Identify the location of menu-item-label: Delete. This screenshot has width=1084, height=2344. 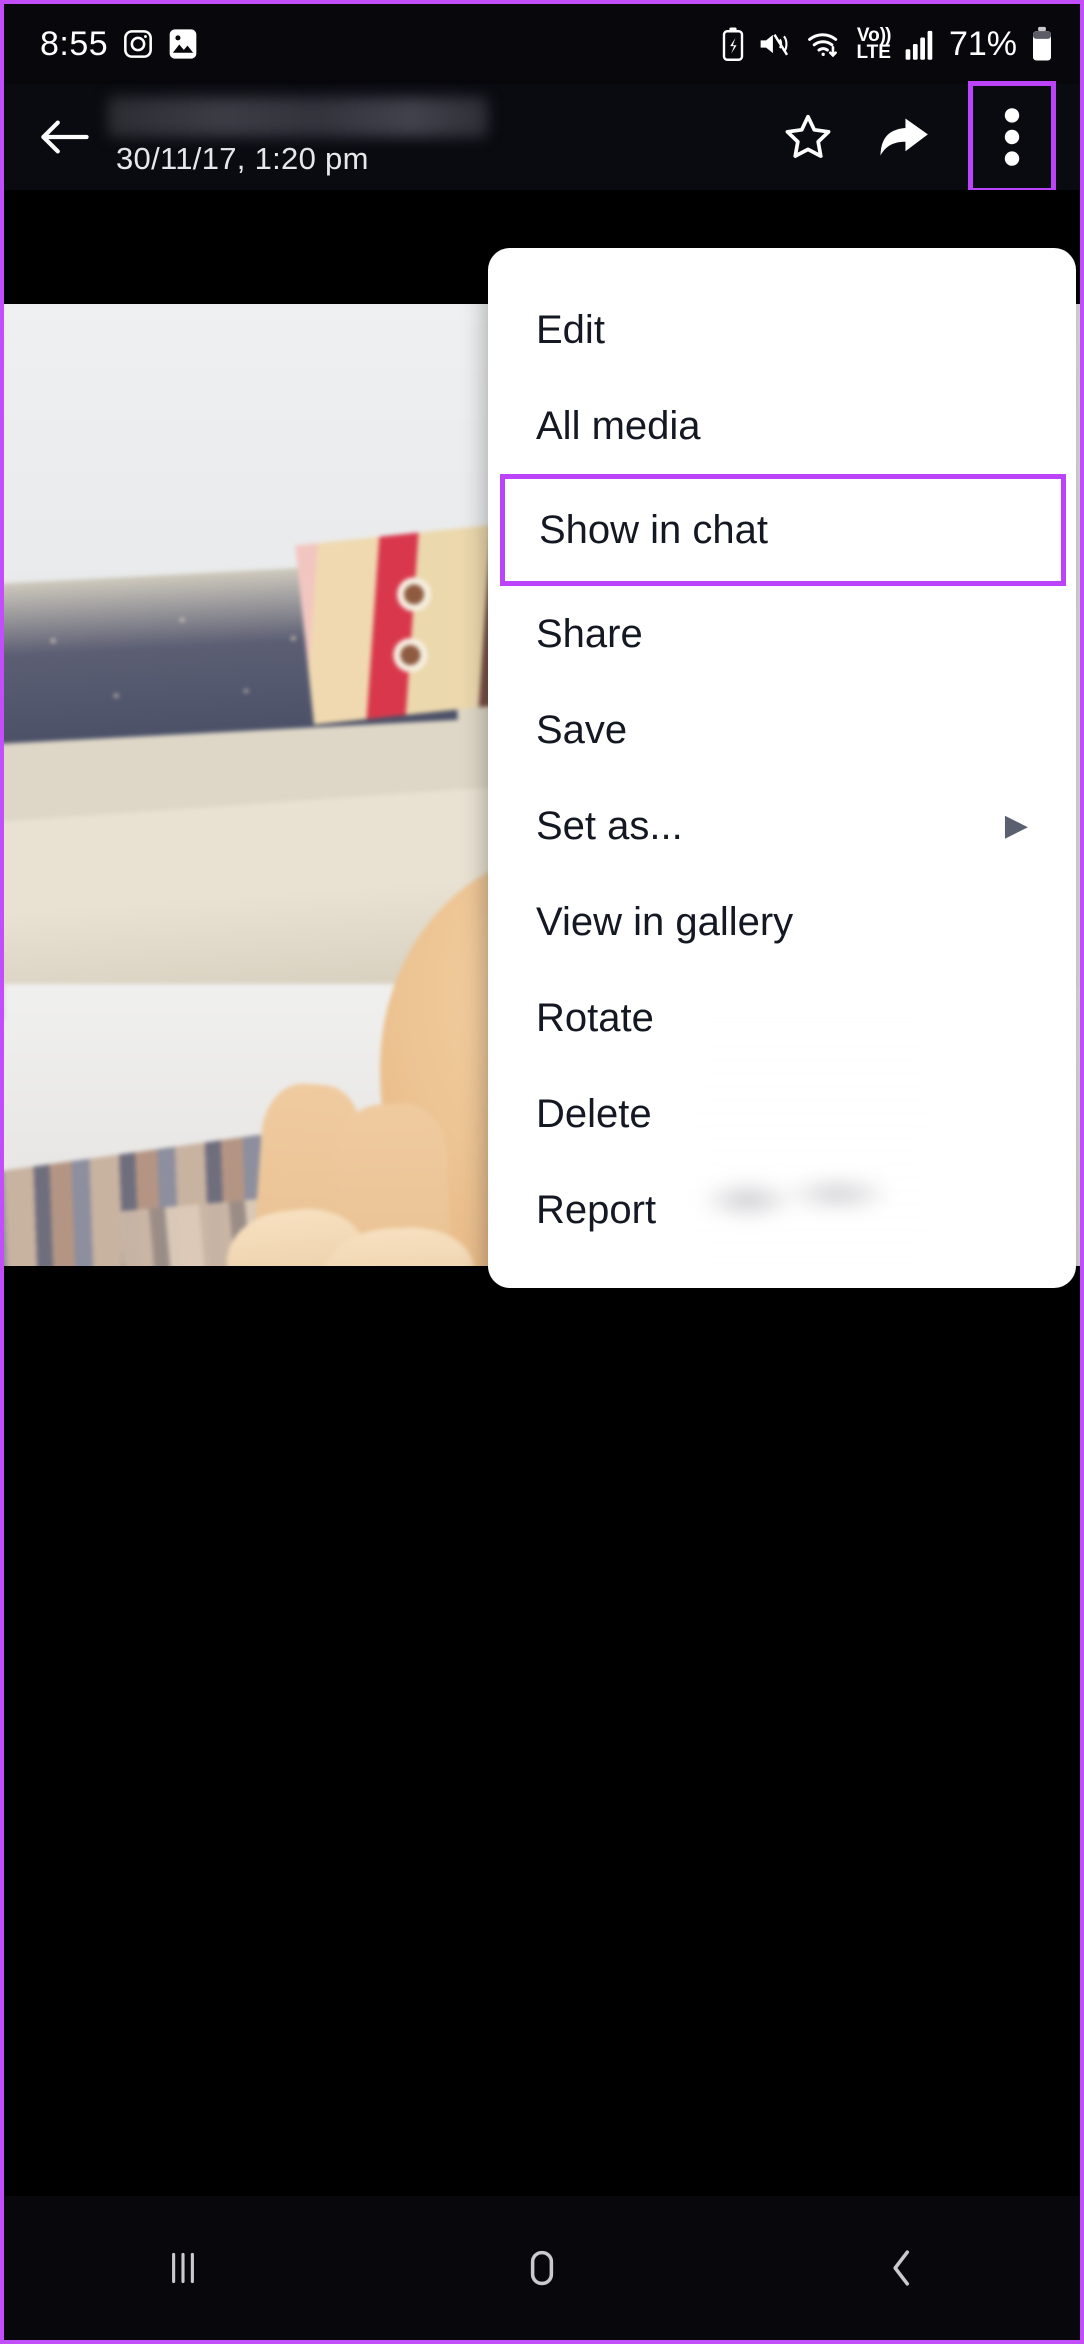
(594, 1113).